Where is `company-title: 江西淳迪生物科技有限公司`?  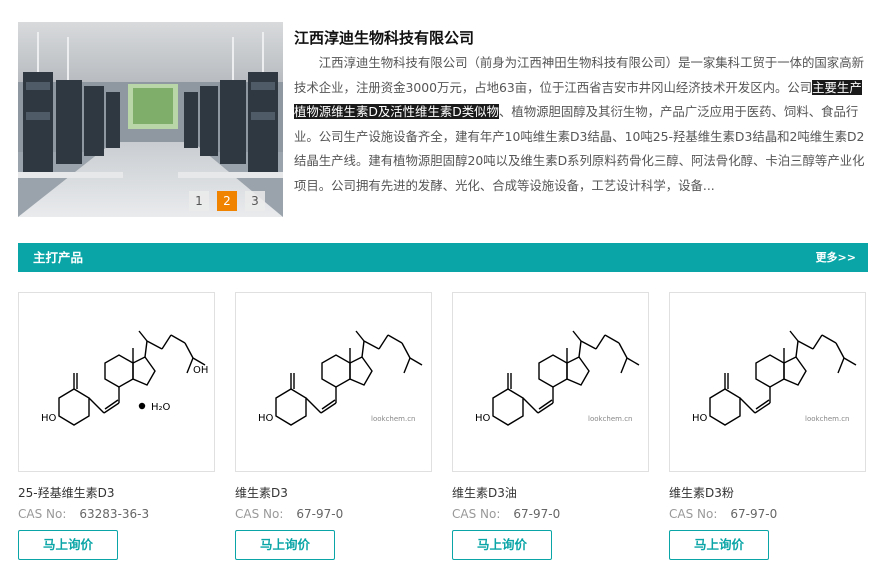
company-title: 江西淳迪生物科技有限公司 is located at coordinates (581, 38).